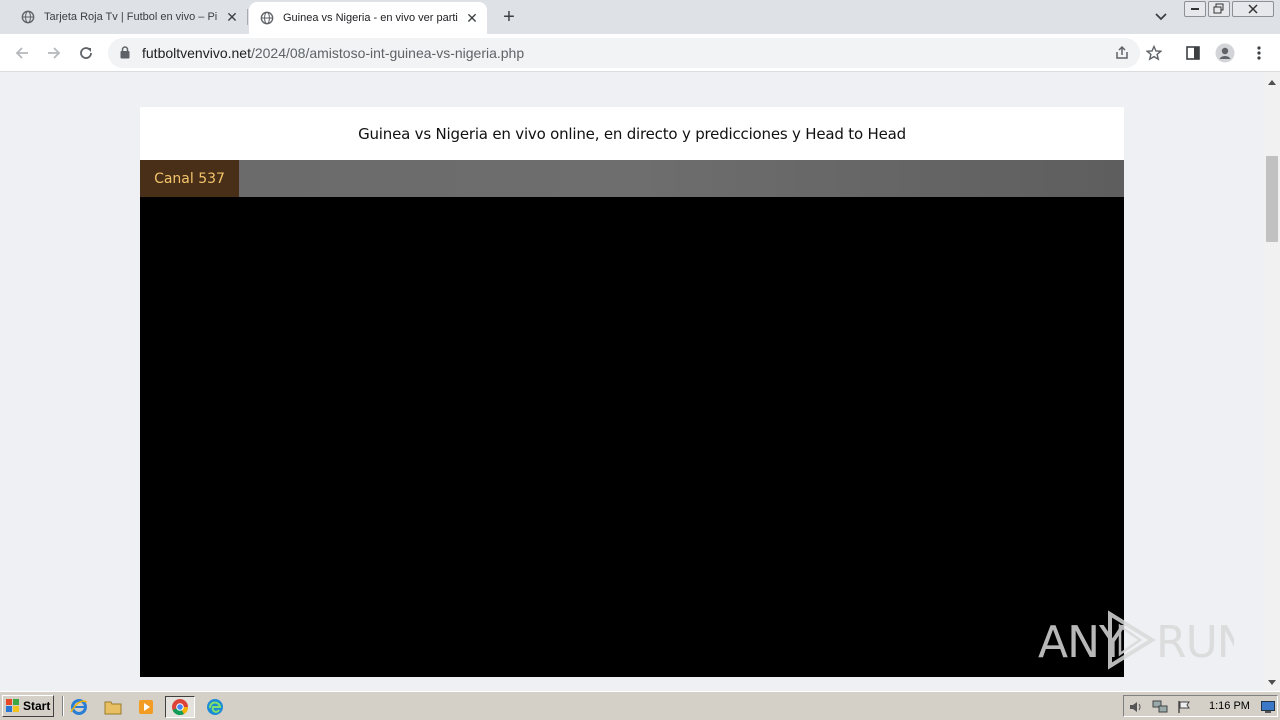  Describe the element at coordinates (63, 706) in the screenshot. I see `taskbar-separator` at that location.